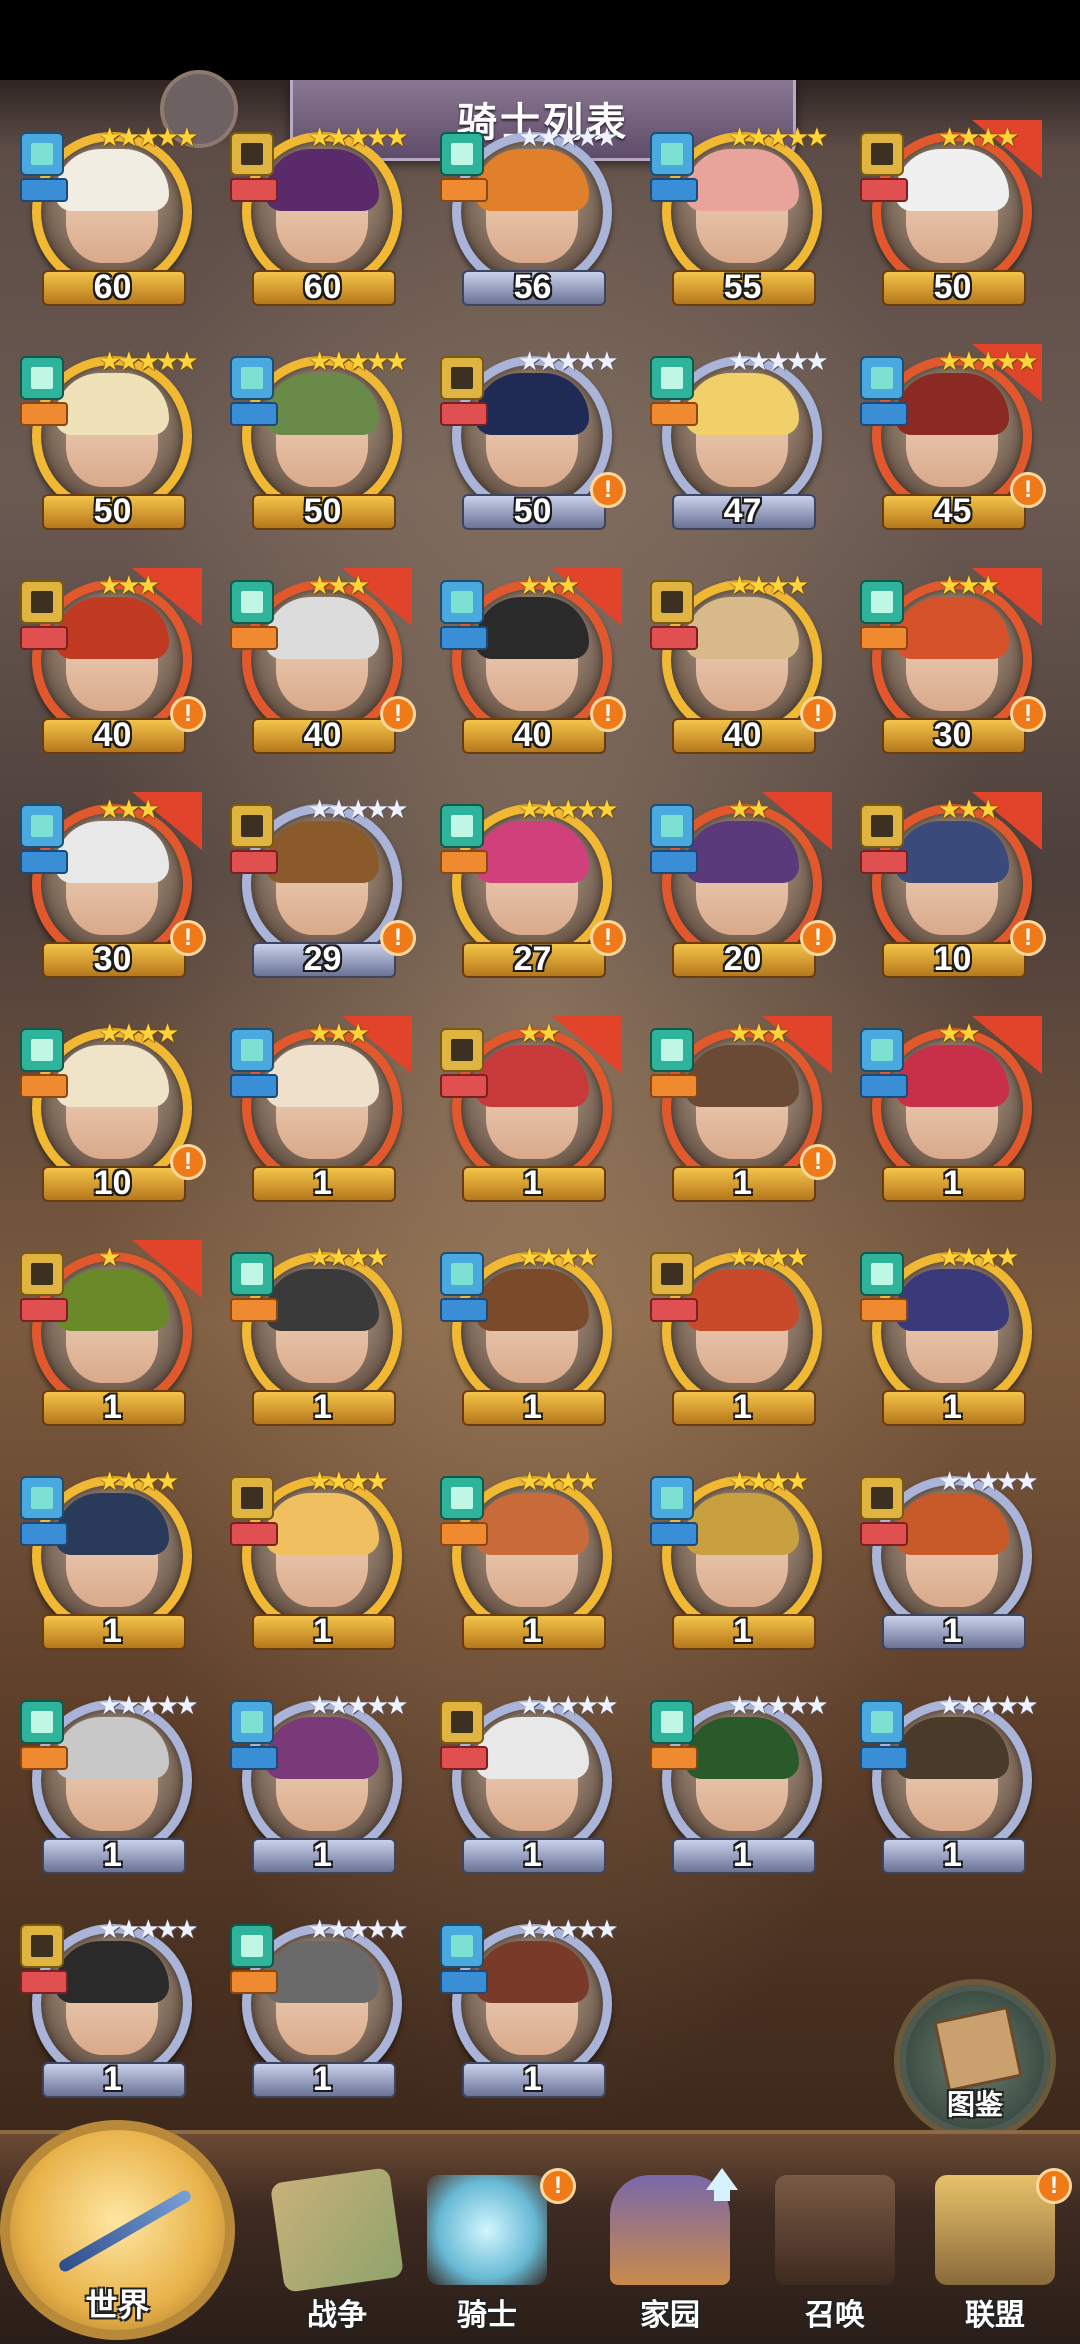 Image resolution: width=1080 pixels, height=2344 pixels. I want to click on knight-card: 47 ★★★★★, so click(742, 439).